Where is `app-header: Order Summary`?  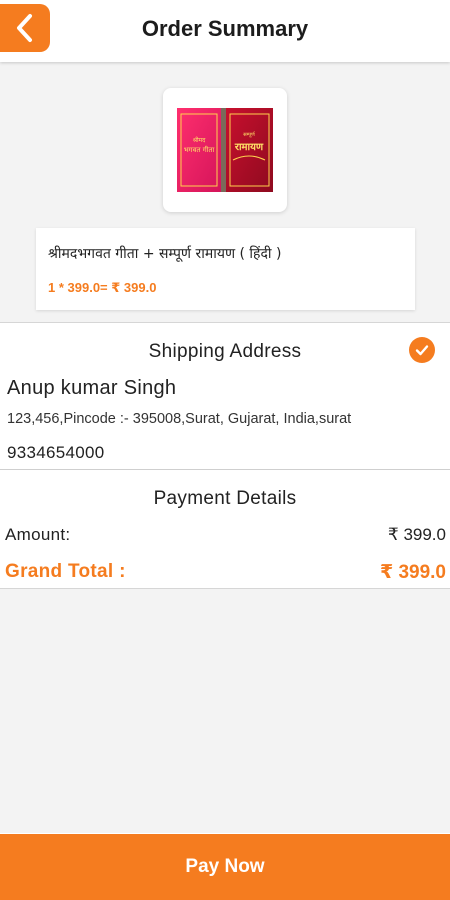
app-header: Order Summary is located at coordinates (225, 31).